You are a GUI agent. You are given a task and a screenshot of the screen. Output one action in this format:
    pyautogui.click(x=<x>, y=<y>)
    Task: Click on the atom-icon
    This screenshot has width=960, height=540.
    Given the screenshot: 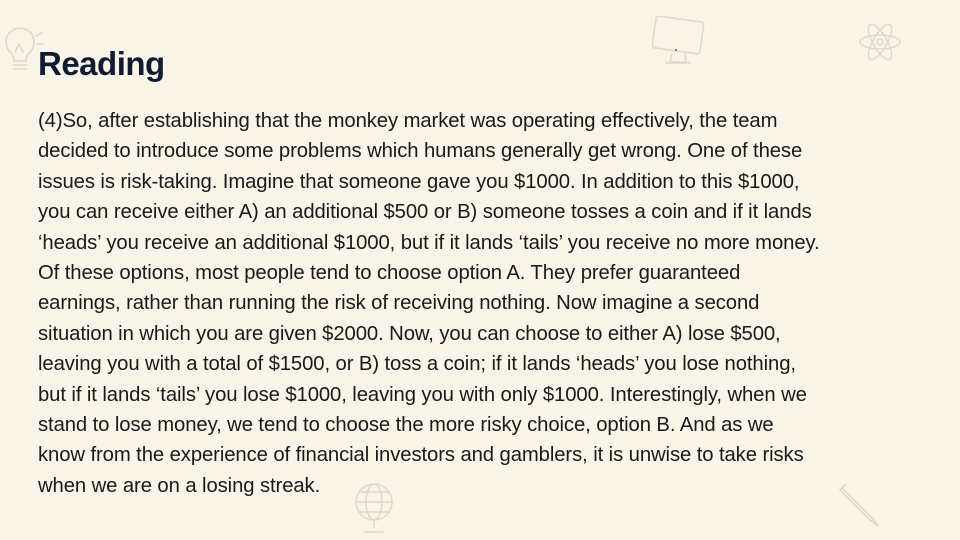 What is the action you would take?
    pyautogui.click(x=880, y=42)
    